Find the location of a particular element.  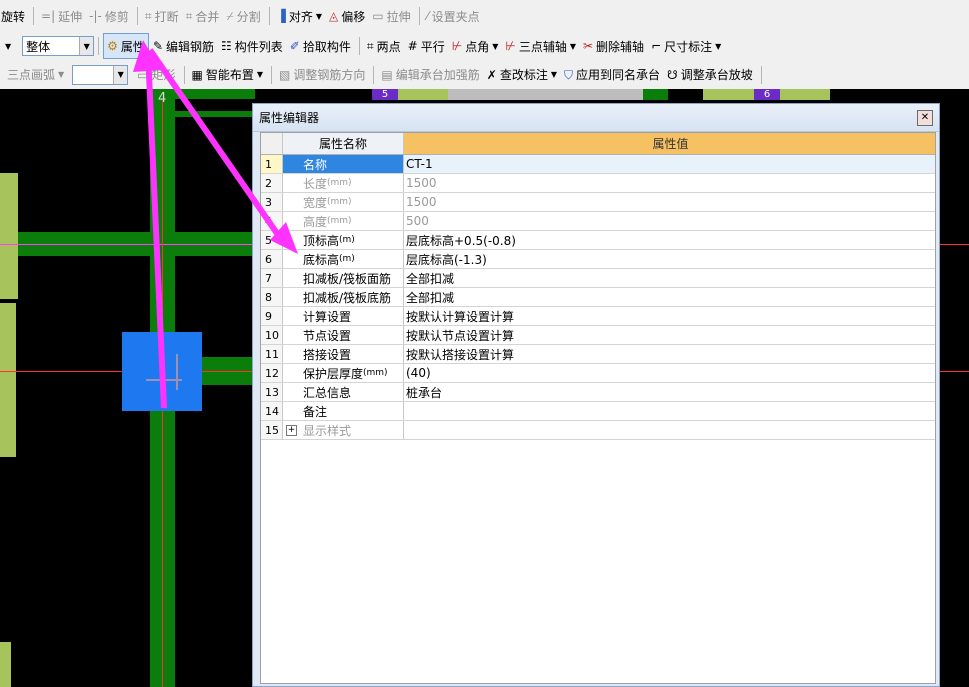

break-button: ⌗ 打断 is located at coordinates (162, 16).